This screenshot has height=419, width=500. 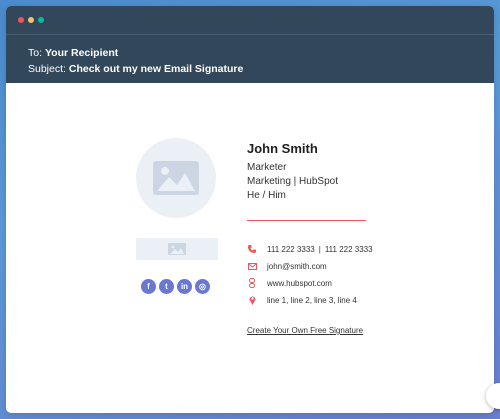 What do you see at coordinates (250, 20) in the screenshot?
I see `window-titlebar` at bounding box center [250, 20].